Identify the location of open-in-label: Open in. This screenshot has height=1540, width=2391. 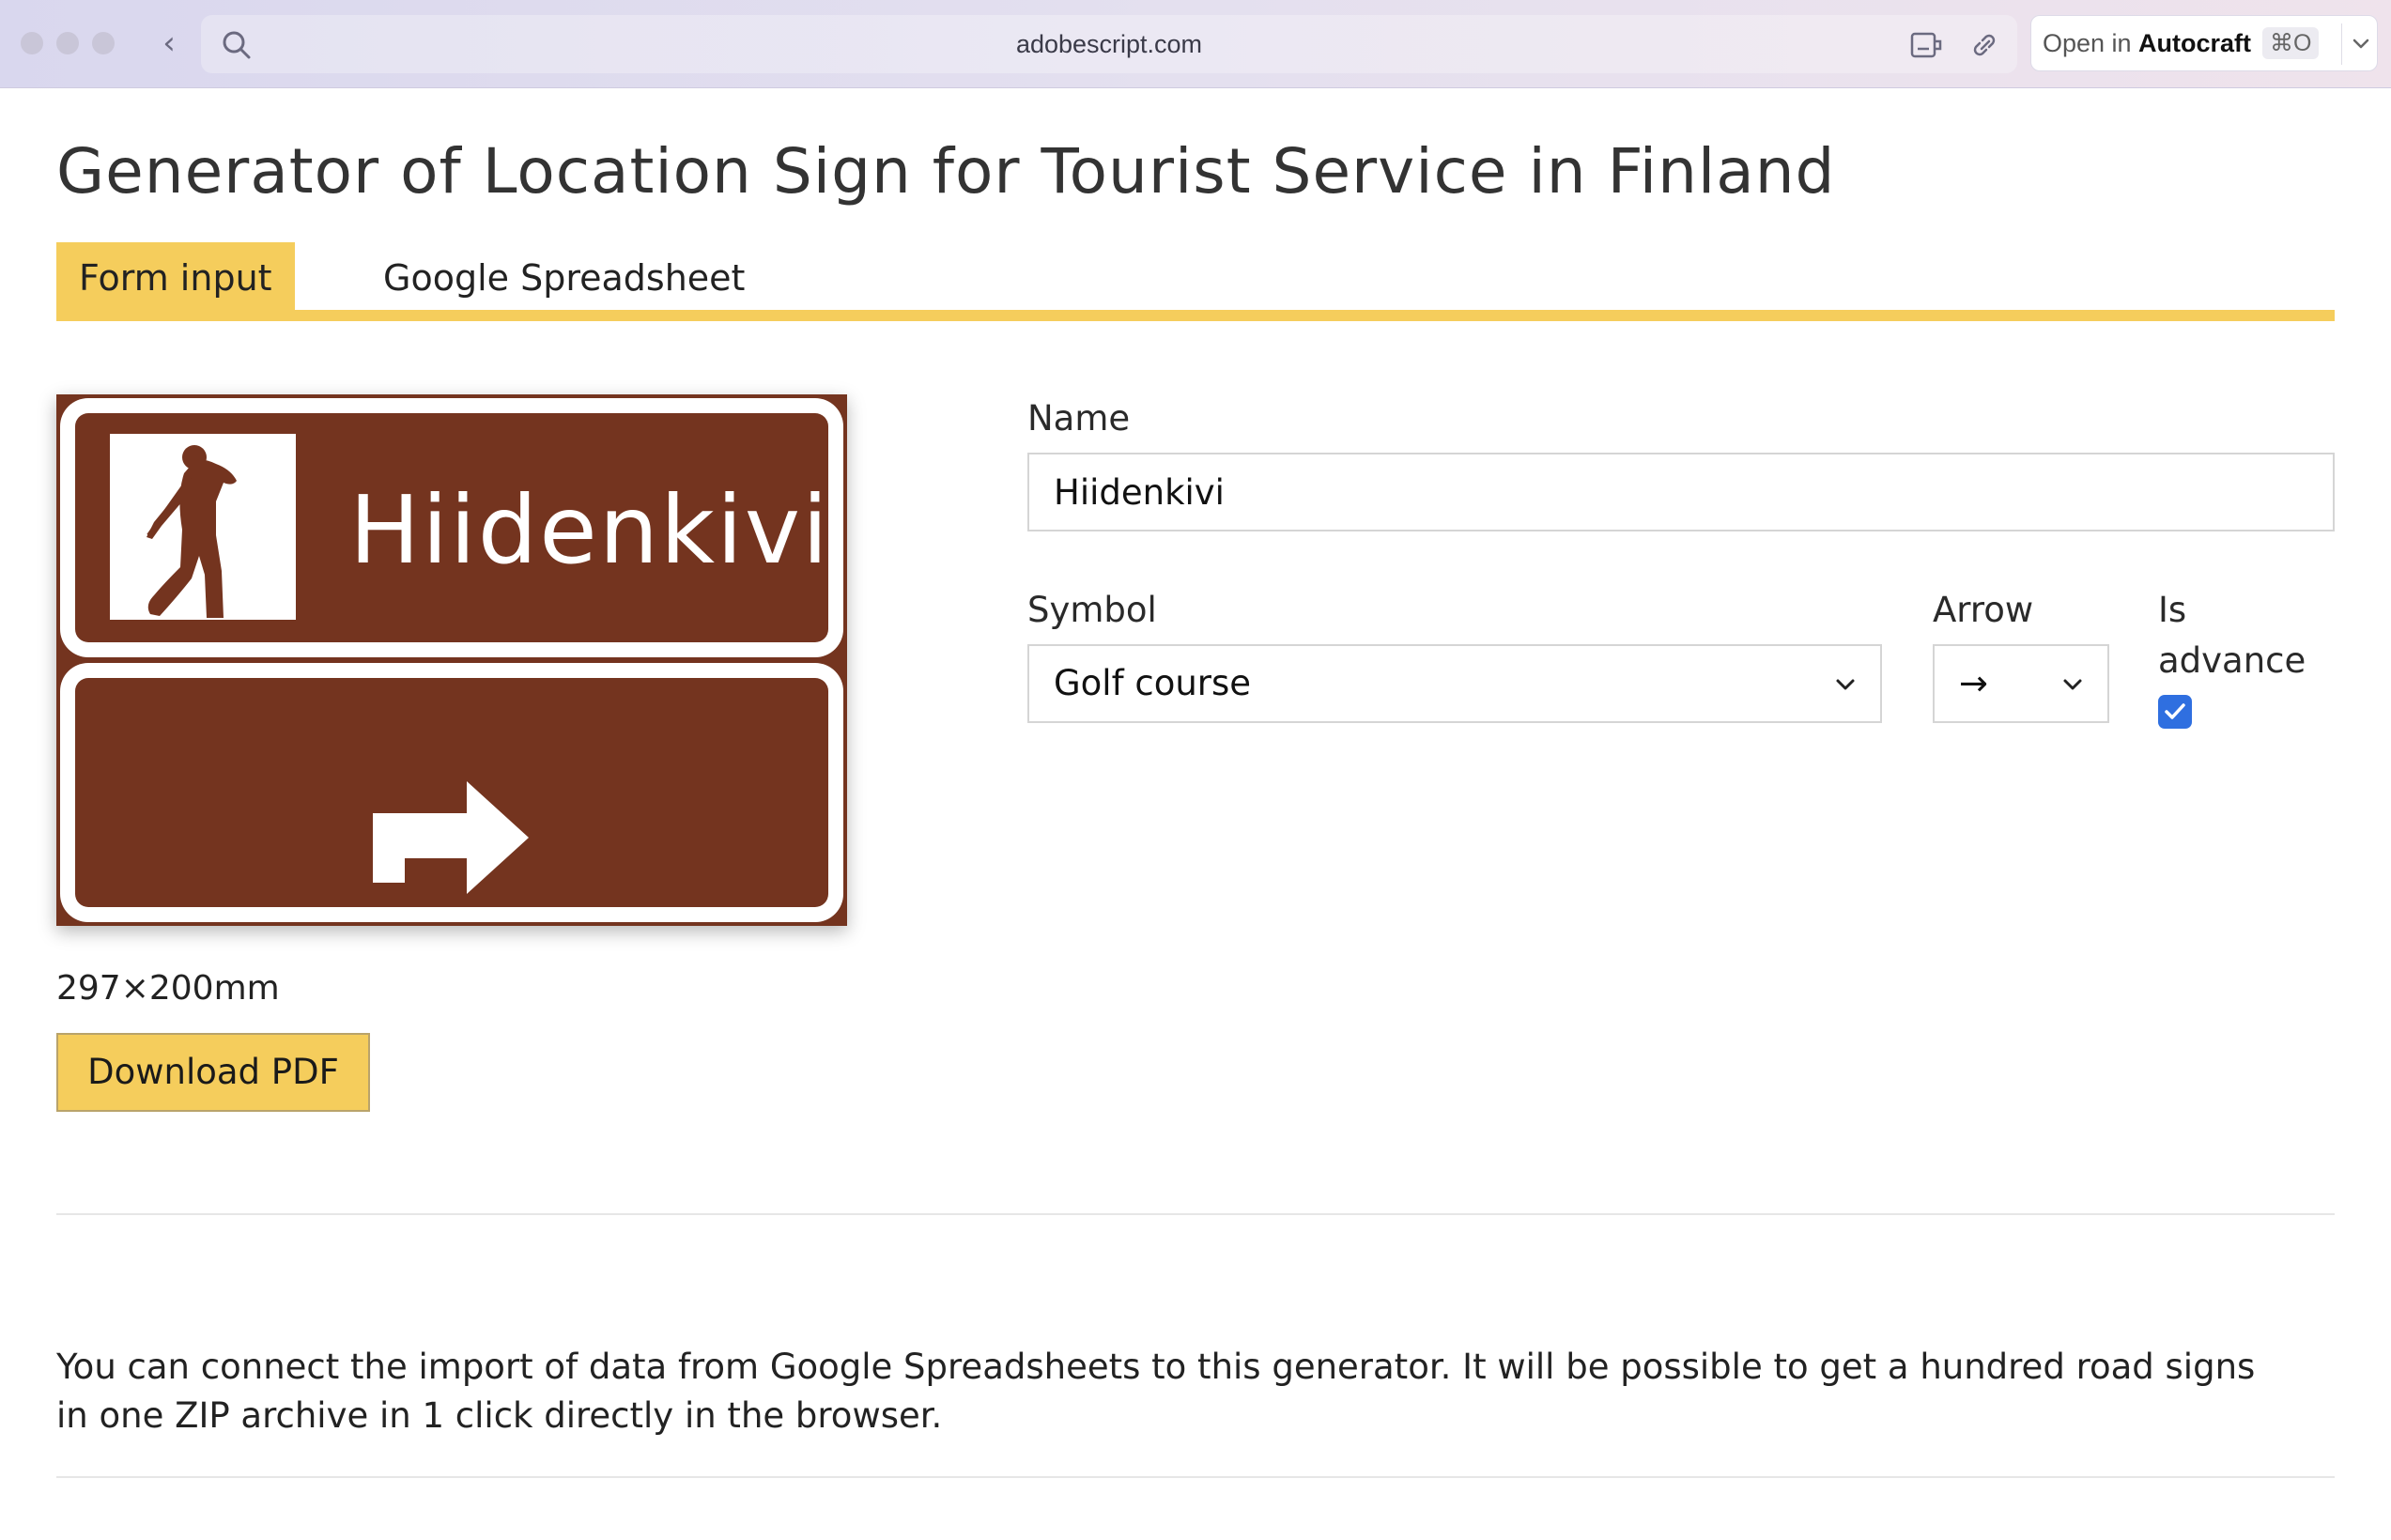
(2088, 43).